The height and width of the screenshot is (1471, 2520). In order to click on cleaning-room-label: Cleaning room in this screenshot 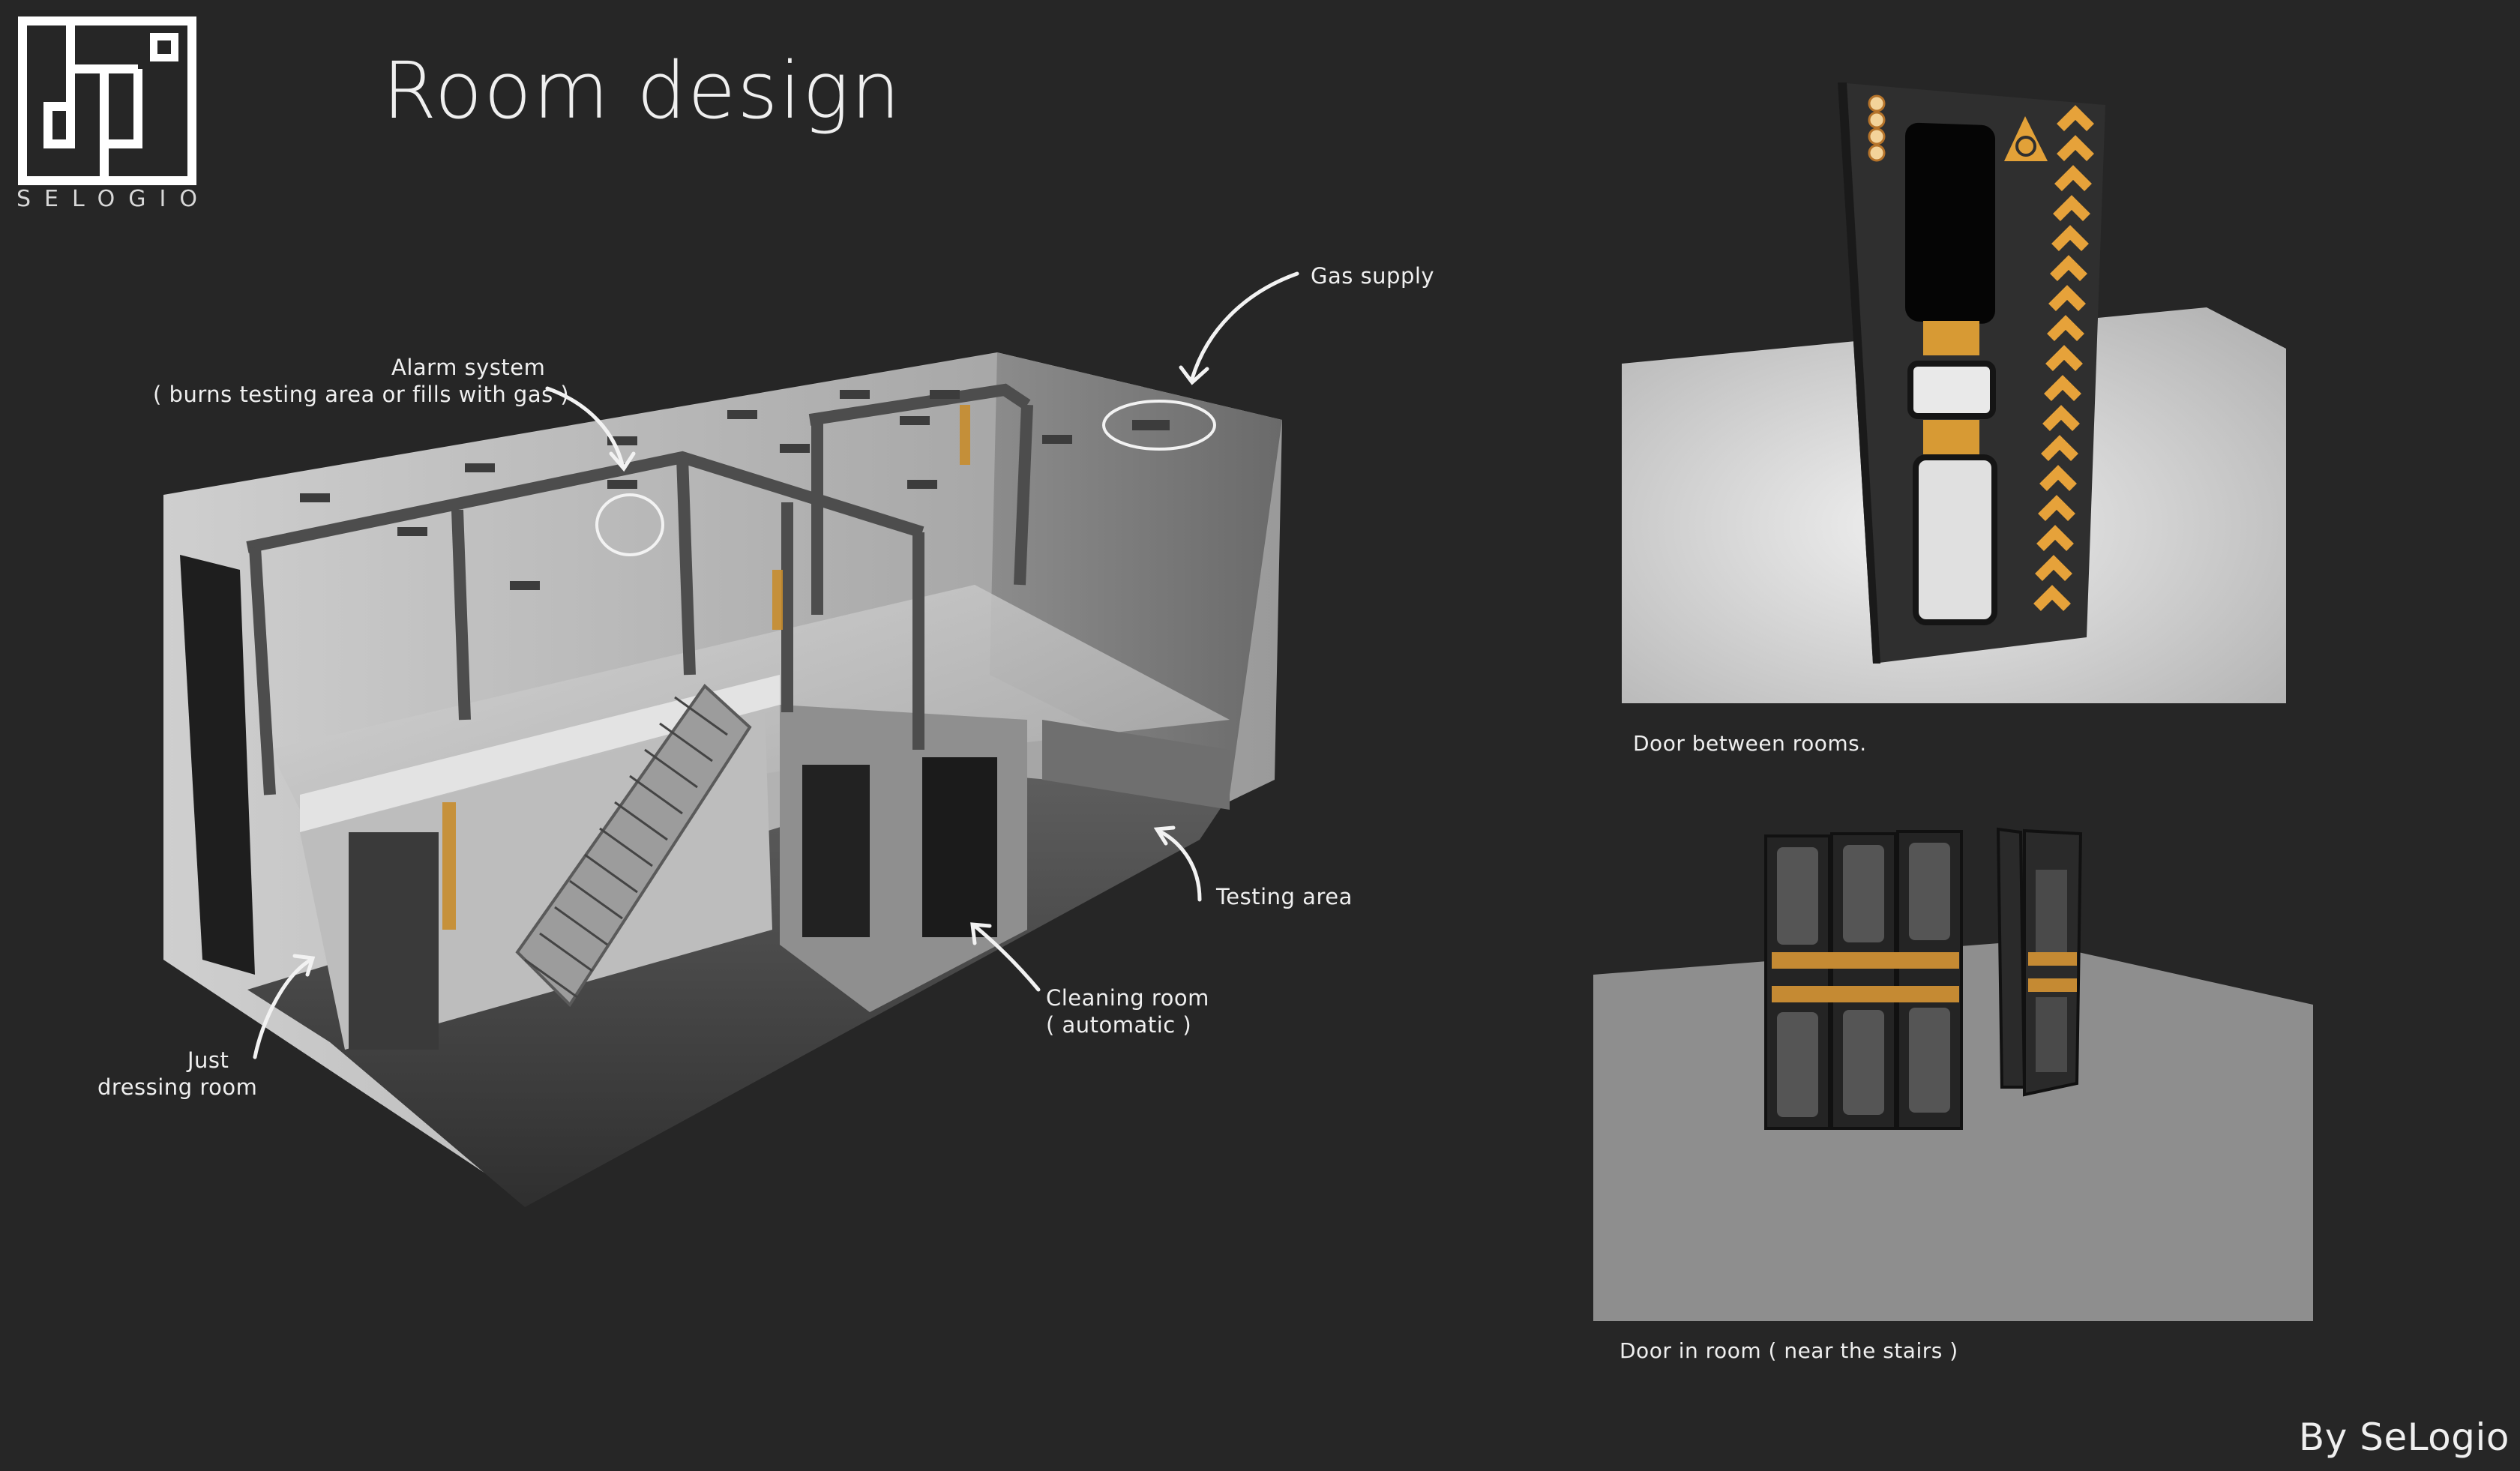, I will do `click(1127, 998)`.